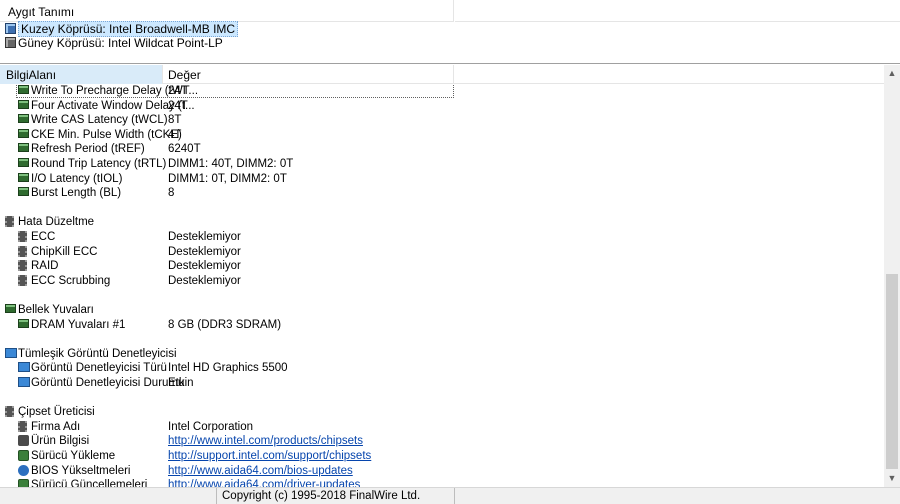 The image size is (900, 504). I want to click on device-item-south-bridge: Güney Köprüsü: Intel Wildcat Point-LP, so click(229, 43).